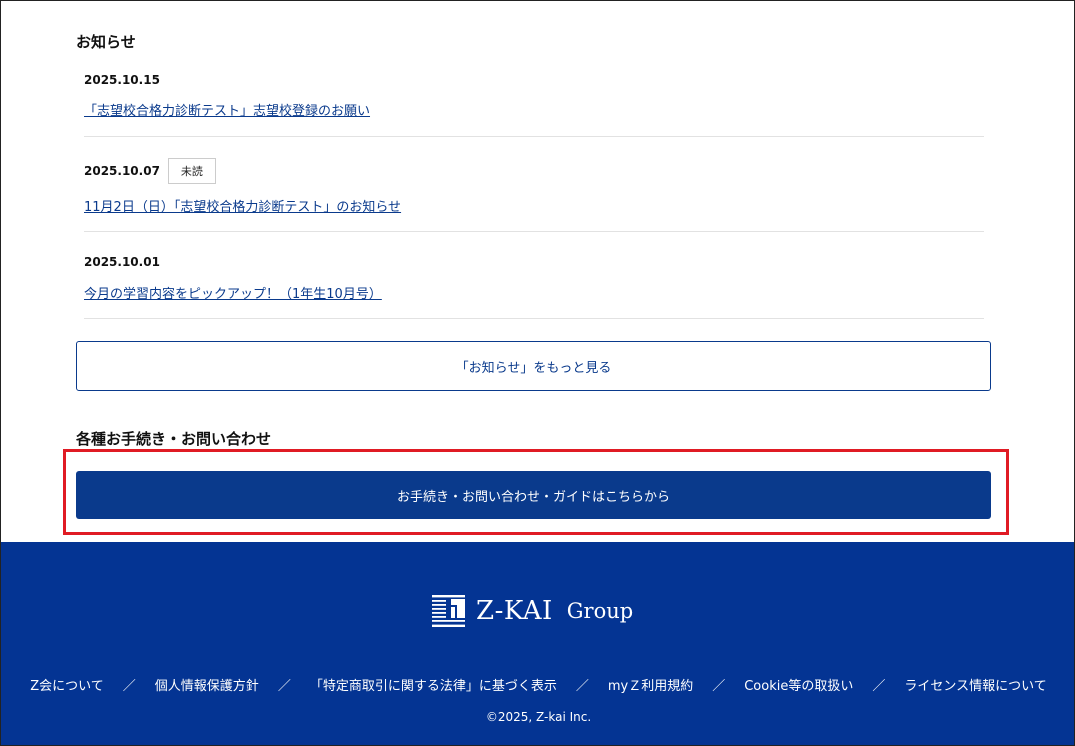 The image size is (1075, 746). I want to click on news-date: 2025.10.15, so click(122, 80).